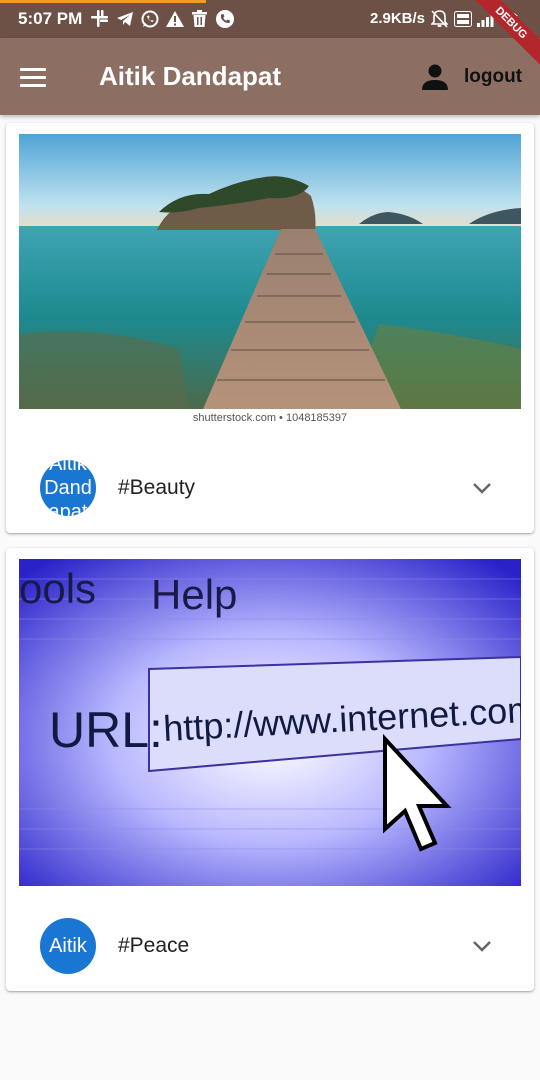  I want to click on loading-progress, so click(103, 1).